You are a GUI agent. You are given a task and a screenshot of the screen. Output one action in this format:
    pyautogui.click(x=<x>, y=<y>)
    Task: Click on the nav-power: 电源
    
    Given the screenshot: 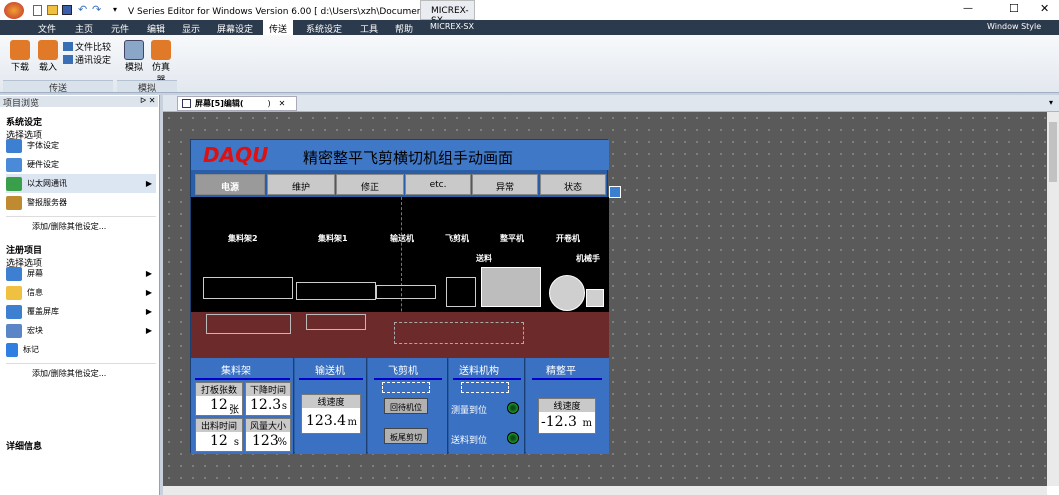 What is the action you would take?
    pyautogui.click(x=230, y=184)
    